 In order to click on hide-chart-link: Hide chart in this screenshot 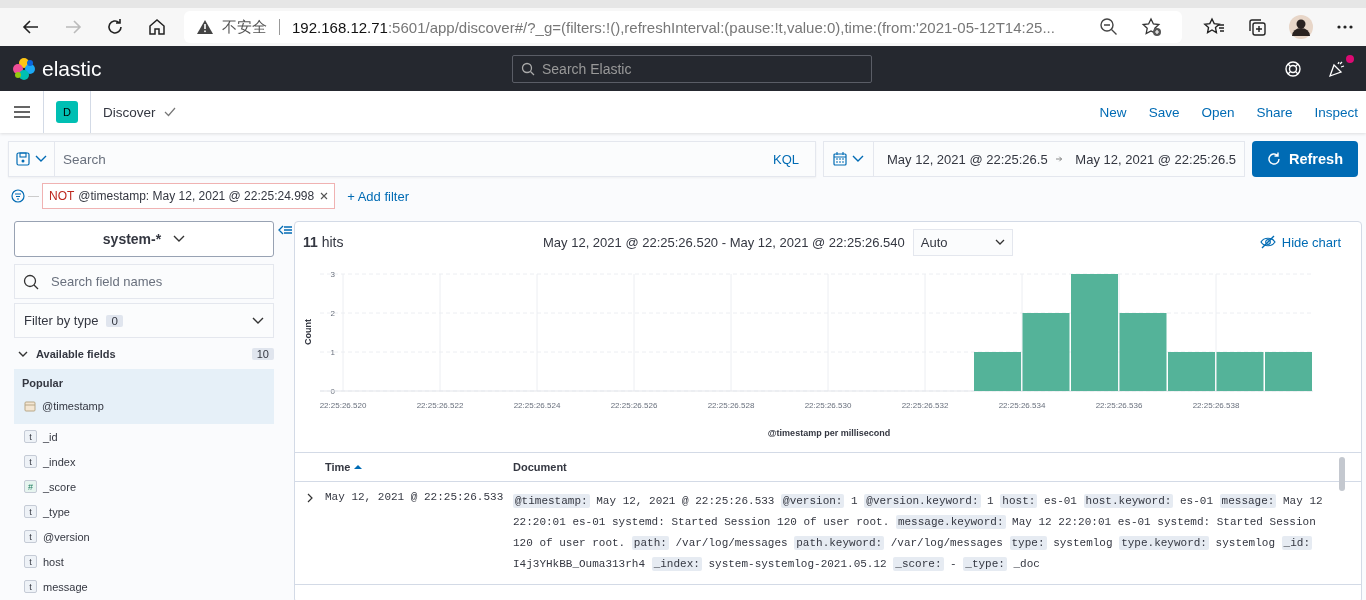, I will do `click(1300, 242)`.